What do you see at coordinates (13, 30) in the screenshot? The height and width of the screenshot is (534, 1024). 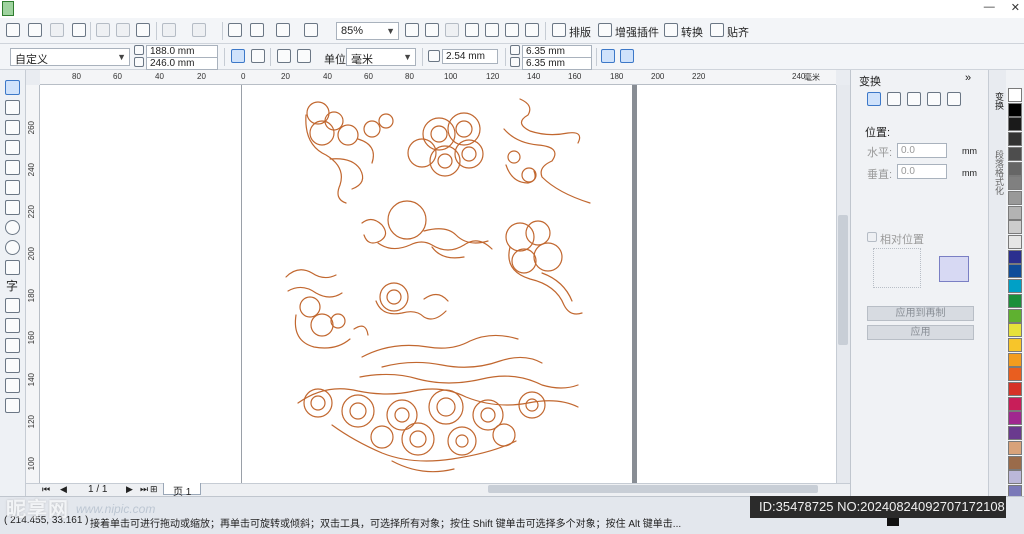 I see `new-icon` at bounding box center [13, 30].